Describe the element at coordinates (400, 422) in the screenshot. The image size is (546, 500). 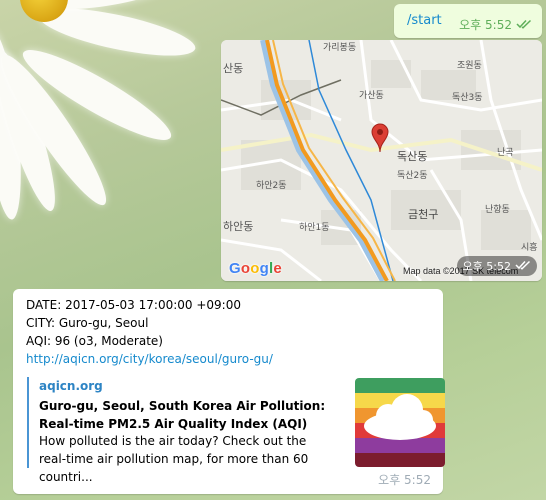
I see `preview-thumbnail` at that location.